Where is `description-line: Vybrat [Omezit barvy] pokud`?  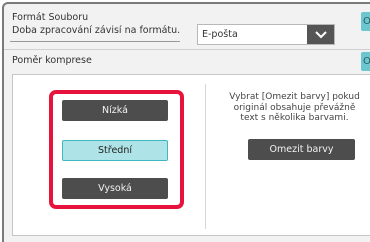 description-line: Vybrat [Omezit barvy] pokud is located at coordinates (294, 97).